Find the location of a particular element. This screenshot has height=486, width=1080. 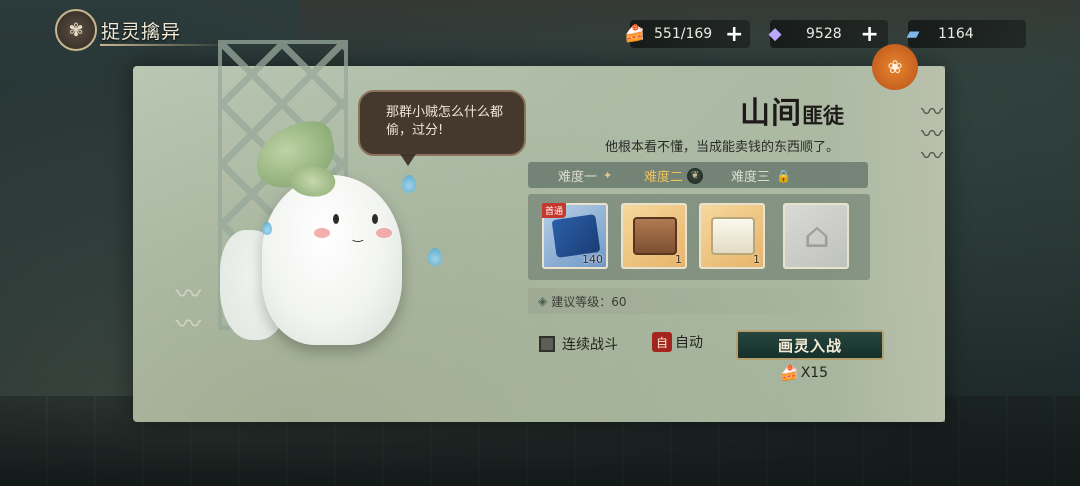

title-underline is located at coordinates (165, 45).